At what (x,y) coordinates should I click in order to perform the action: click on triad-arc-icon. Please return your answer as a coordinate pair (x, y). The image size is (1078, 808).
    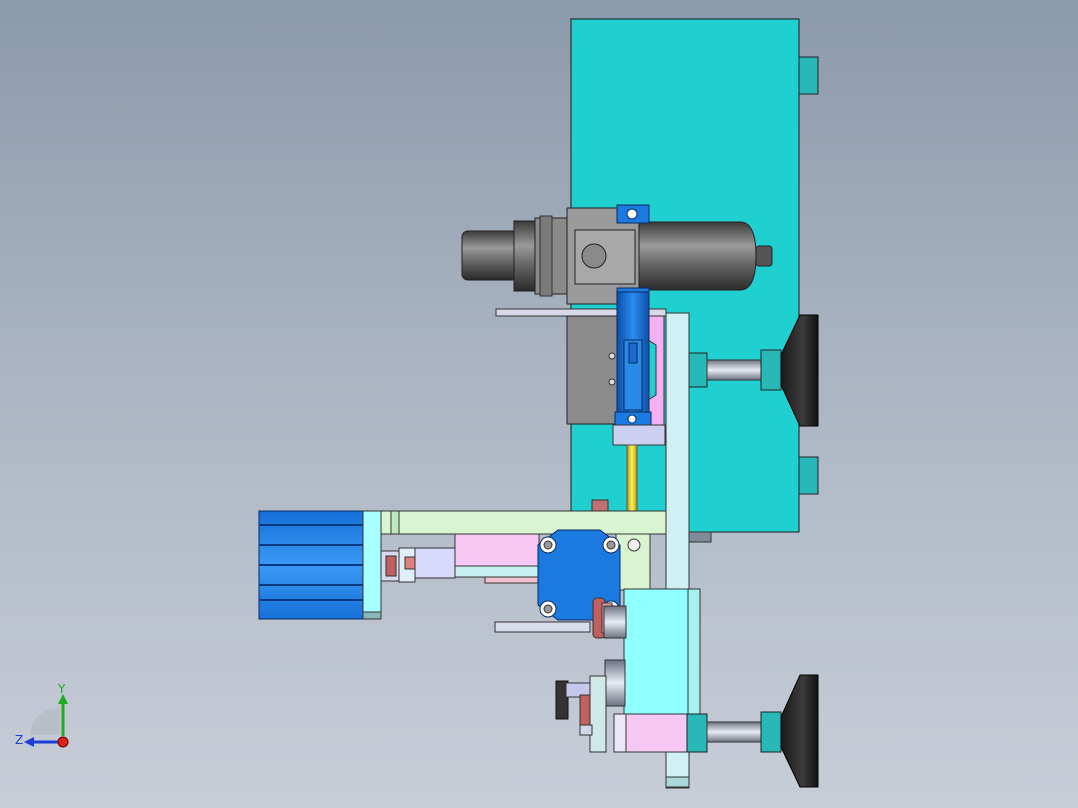
    Looking at the image, I should click on (45, 721).